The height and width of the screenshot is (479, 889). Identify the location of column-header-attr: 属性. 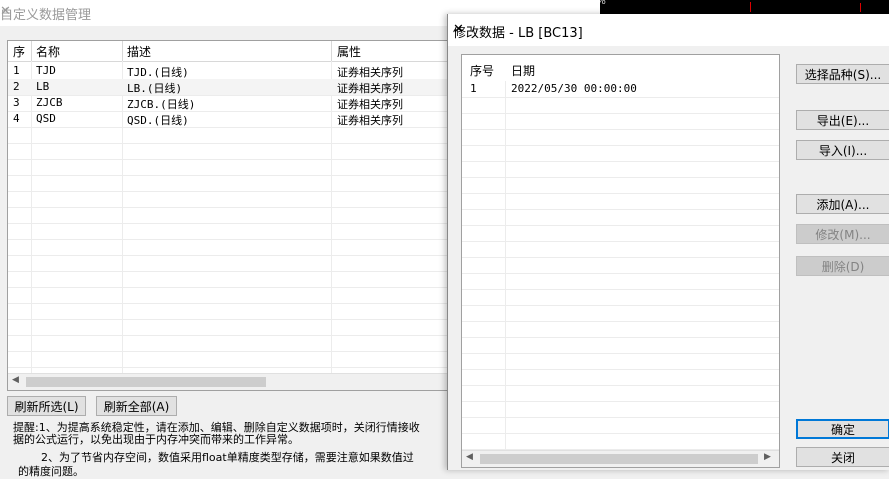
(349, 51).